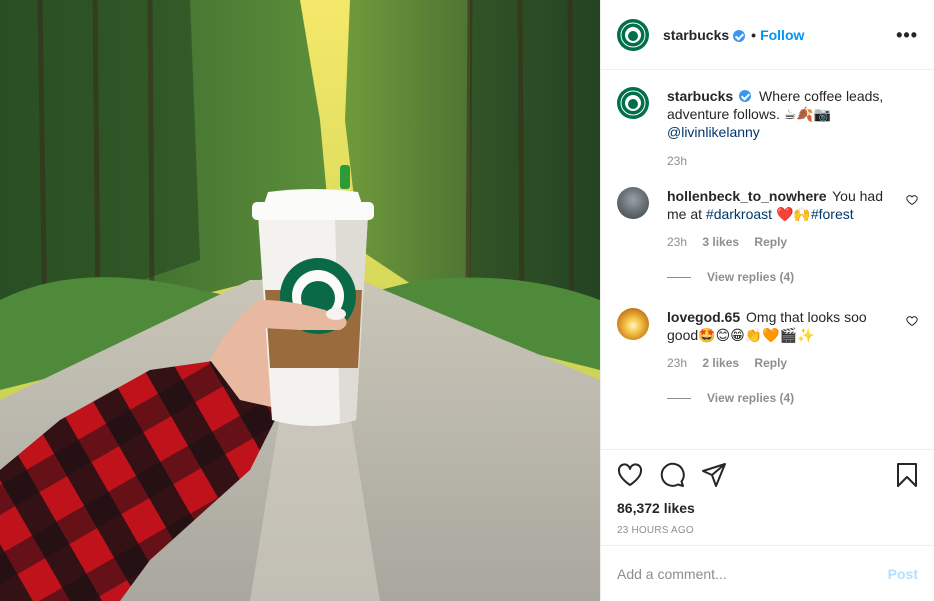 The image size is (934, 601). What do you see at coordinates (746, 196) in the screenshot?
I see `comment-username: hollenbeck_to_nowhere` at bounding box center [746, 196].